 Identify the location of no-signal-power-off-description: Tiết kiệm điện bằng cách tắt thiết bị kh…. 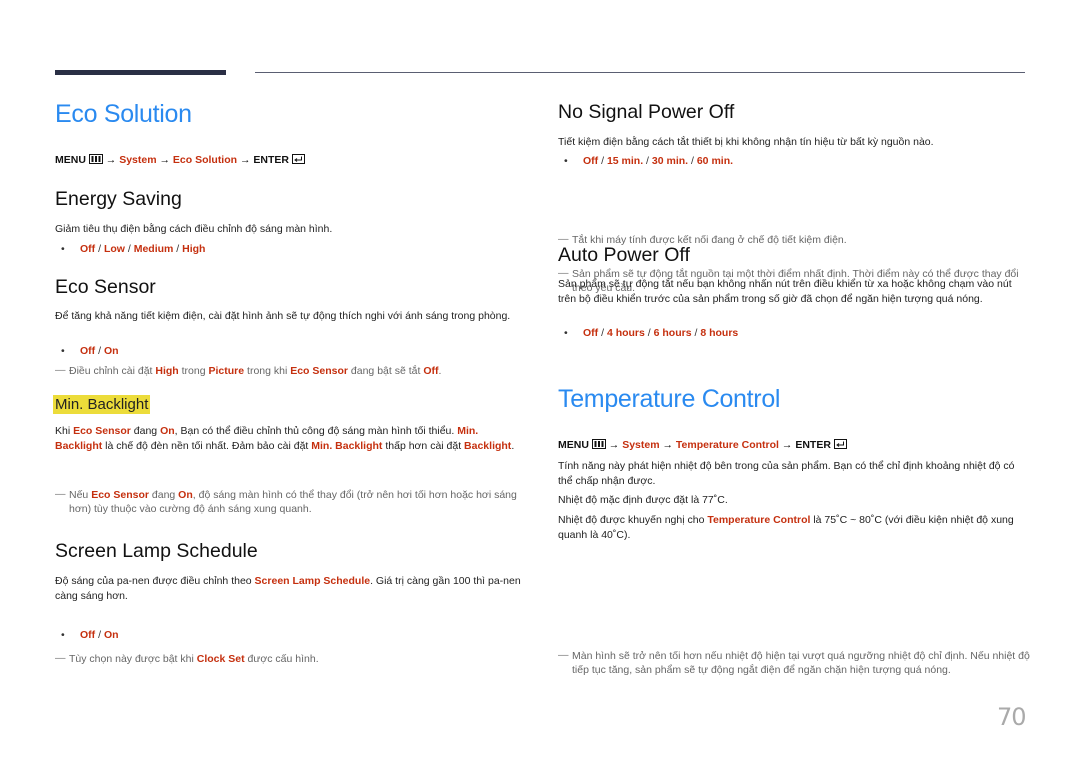
(746, 142).